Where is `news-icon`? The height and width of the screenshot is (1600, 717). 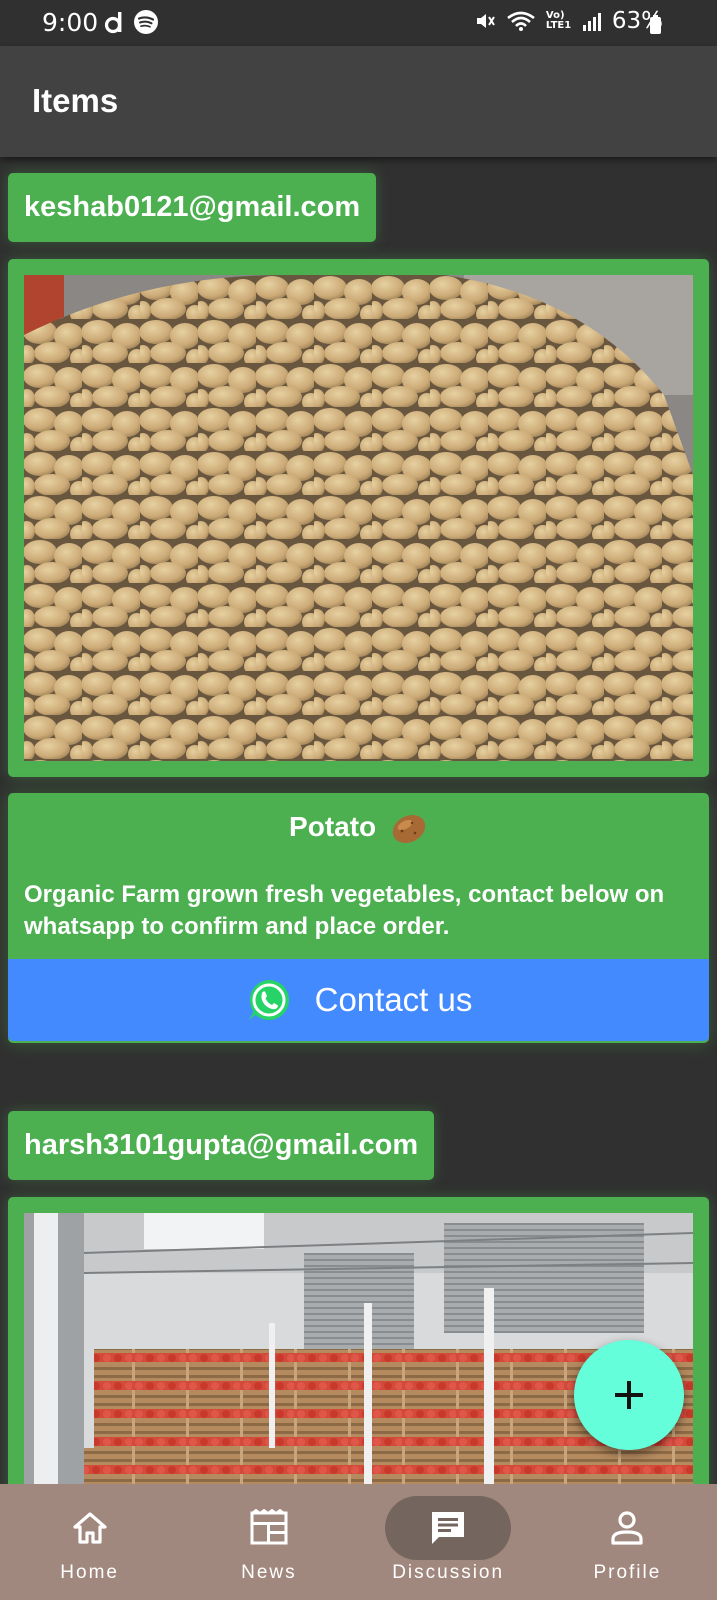 news-icon is located at coordinates (269, 1527).